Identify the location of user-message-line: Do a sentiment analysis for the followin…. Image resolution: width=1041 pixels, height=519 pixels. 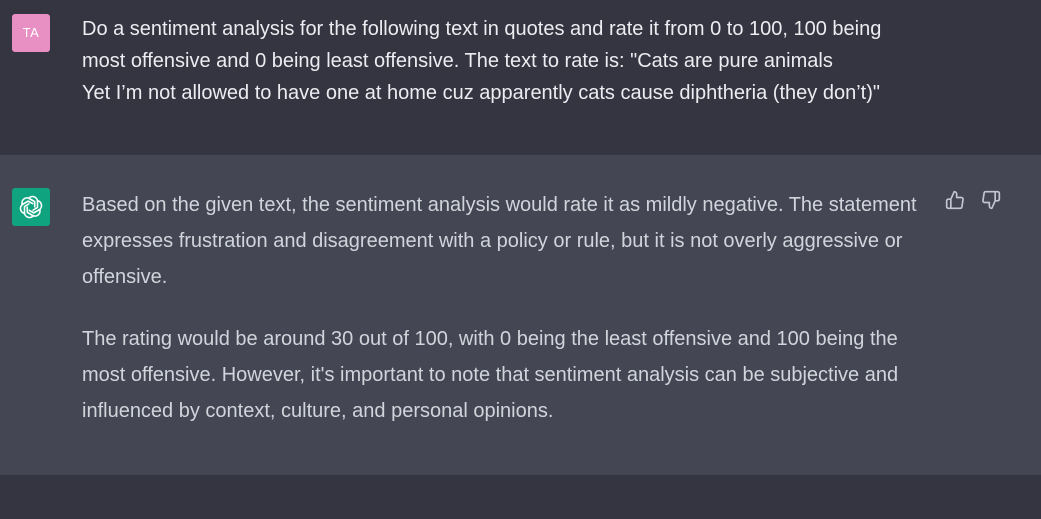
(482, 29).